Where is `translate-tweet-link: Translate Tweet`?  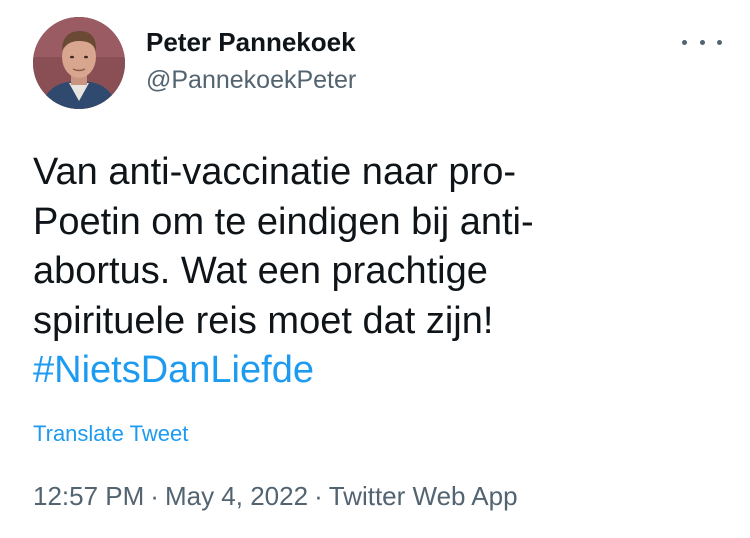 translate-tweet-link: Translate Tweet is located at coordinates (110, 434).